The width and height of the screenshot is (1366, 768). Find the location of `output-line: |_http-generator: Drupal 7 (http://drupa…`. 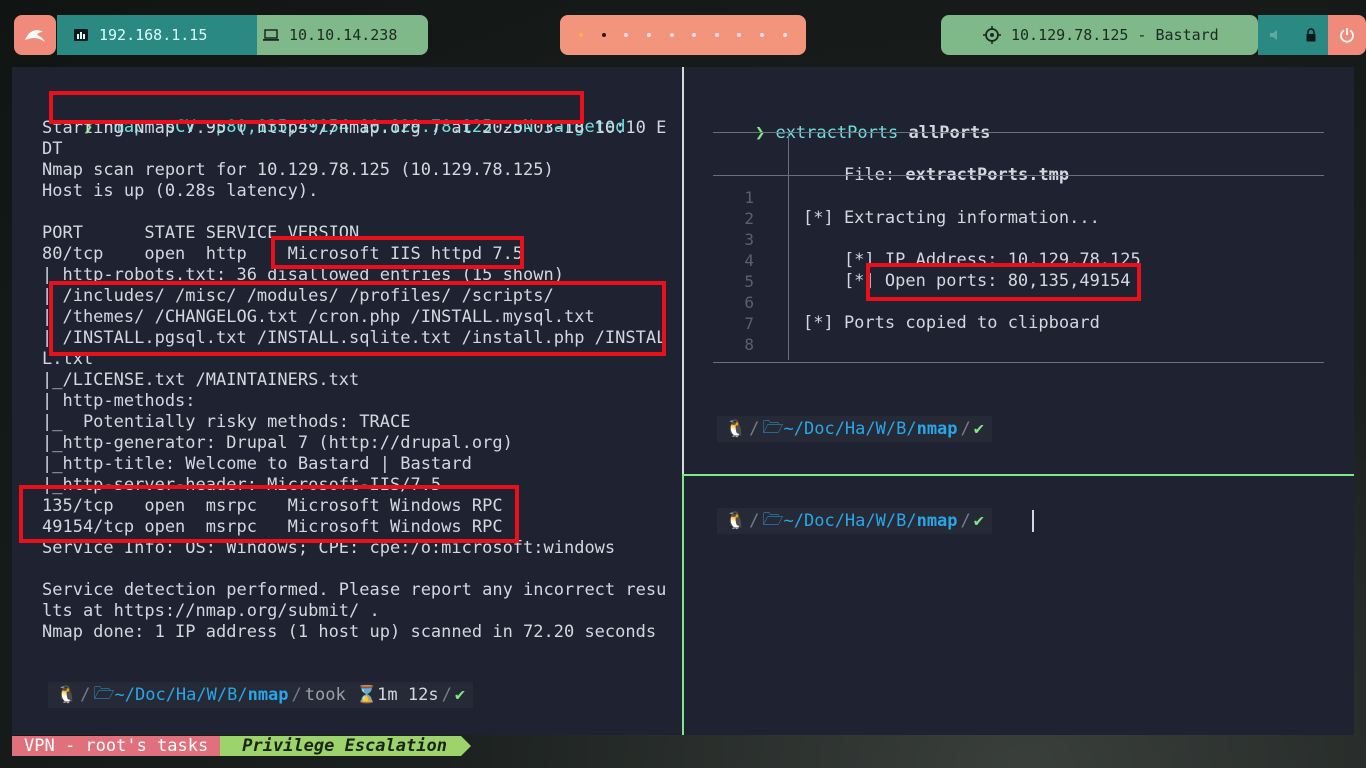

output-line: |_http-generator: Drupal 7 (http://drupa… is located at coordinates (277, 443).